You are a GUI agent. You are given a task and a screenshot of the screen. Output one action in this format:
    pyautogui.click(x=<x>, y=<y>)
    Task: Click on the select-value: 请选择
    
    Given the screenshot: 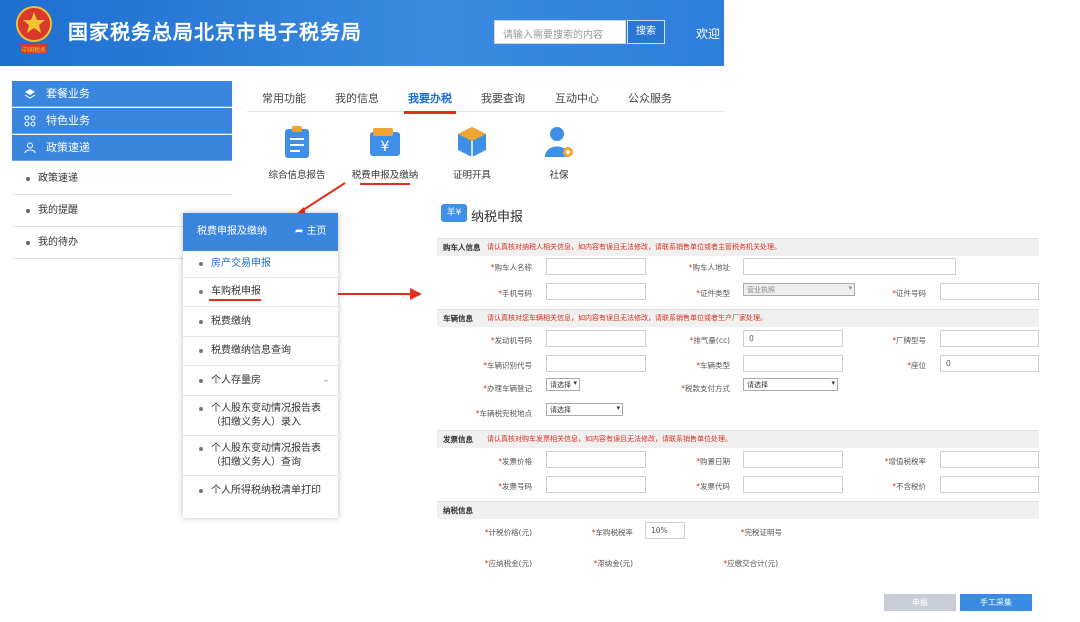 What is the action you would take?
    pyautogui.click(x=560, y=385)
    